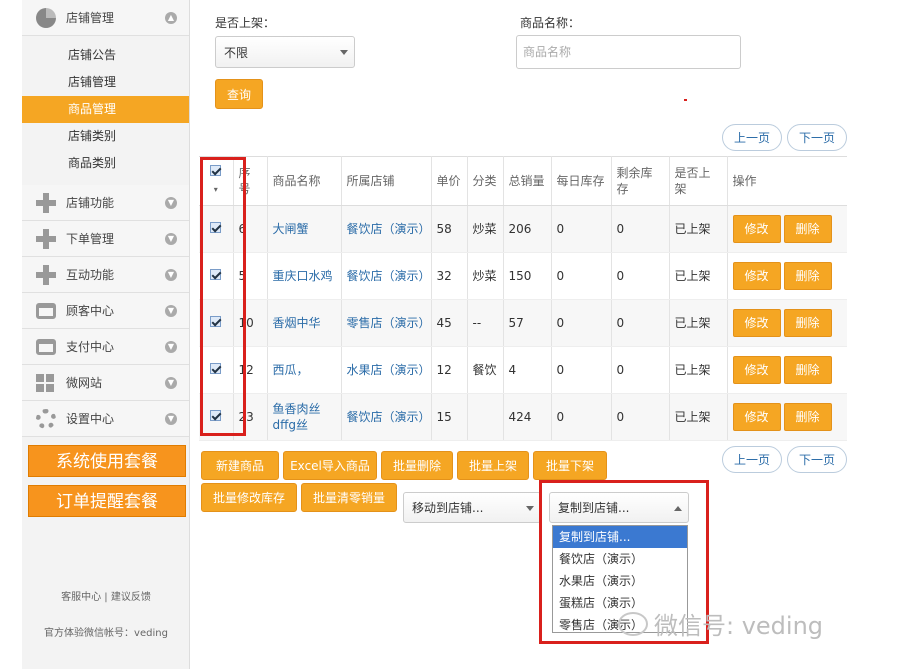  What do you see at coordinates (171, 17) in the screenshot?
I see `chevron-up-icon: ▲` at bounding box center [171, 17].